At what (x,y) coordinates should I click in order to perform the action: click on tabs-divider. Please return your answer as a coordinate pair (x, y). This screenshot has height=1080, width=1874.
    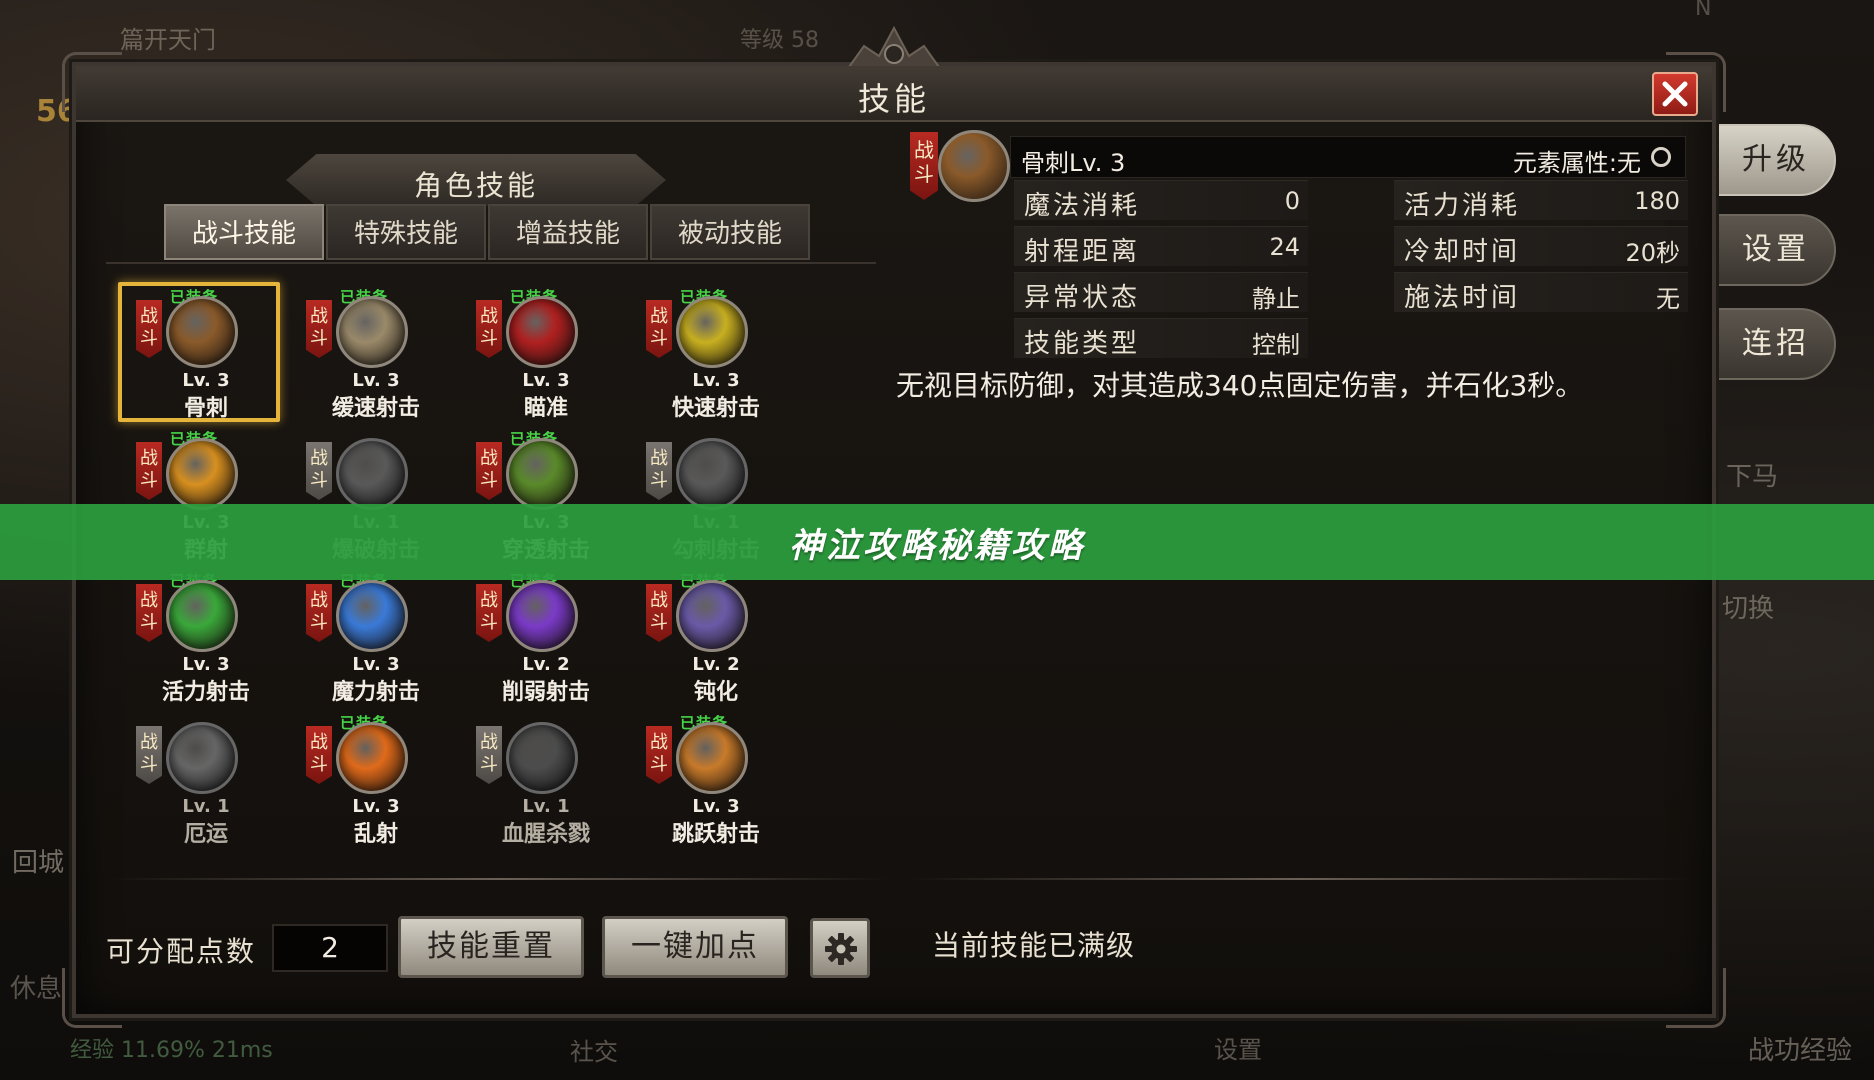
    Looking at the image, I should click on (491, 263).